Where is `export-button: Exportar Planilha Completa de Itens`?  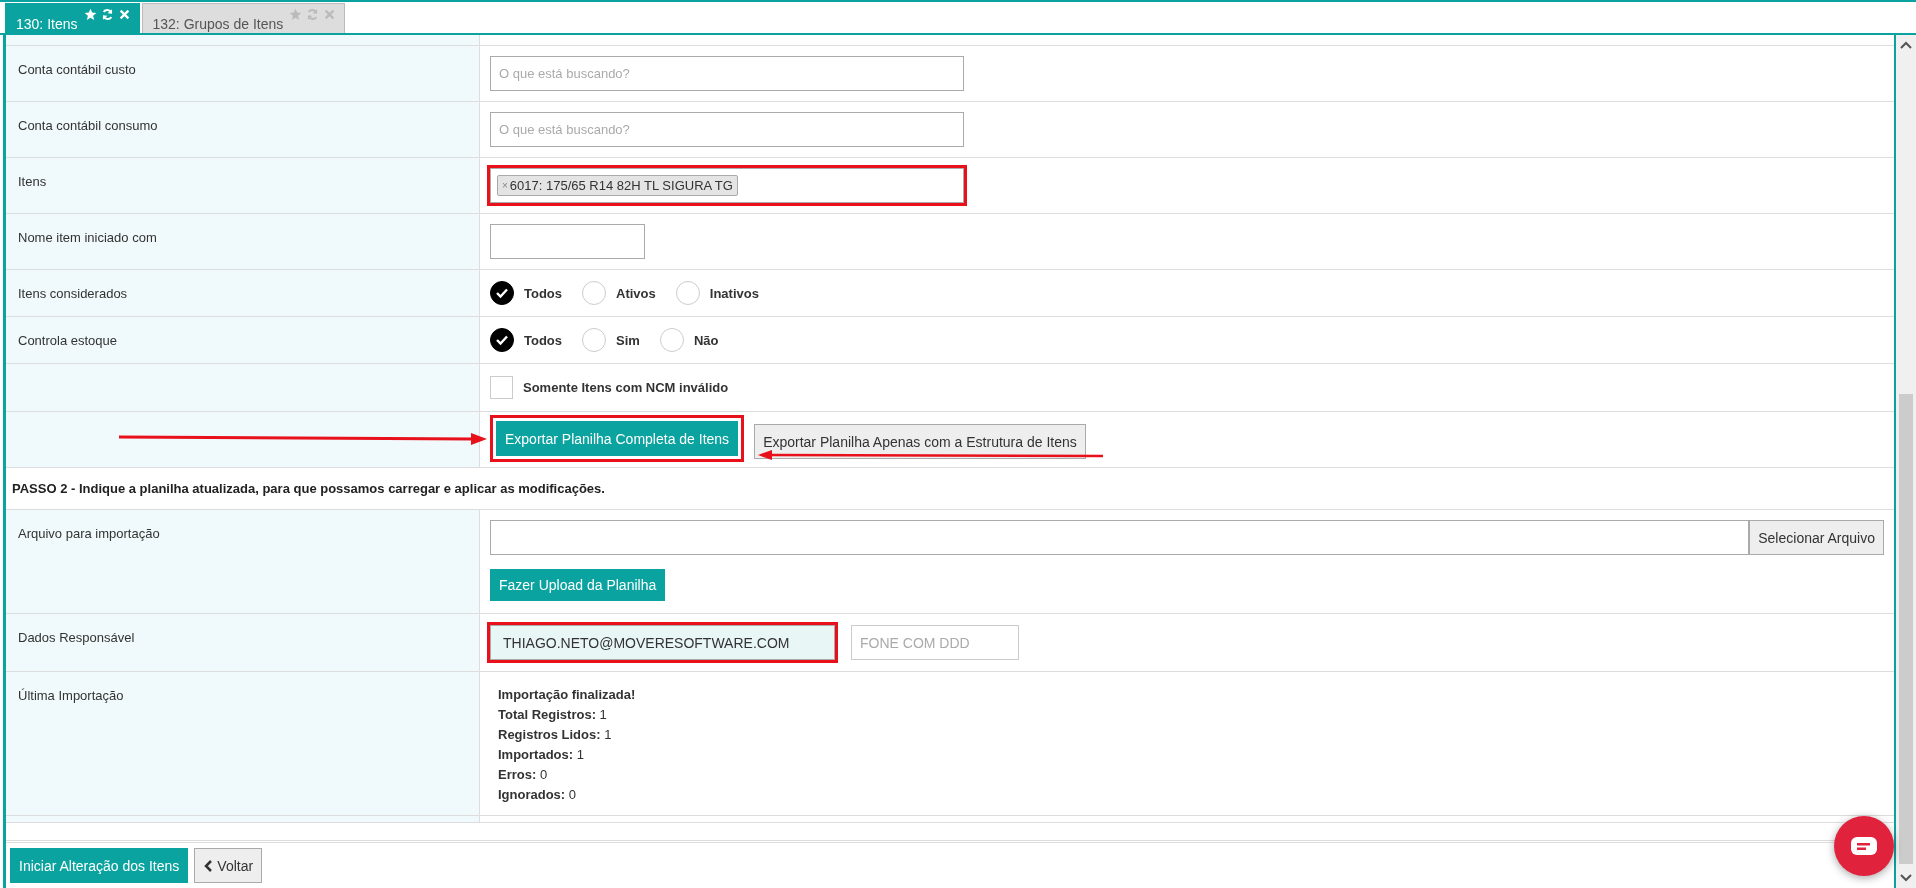 export-button: Exportar Planilha Completa de Itens is located at coordinates (617, 438).